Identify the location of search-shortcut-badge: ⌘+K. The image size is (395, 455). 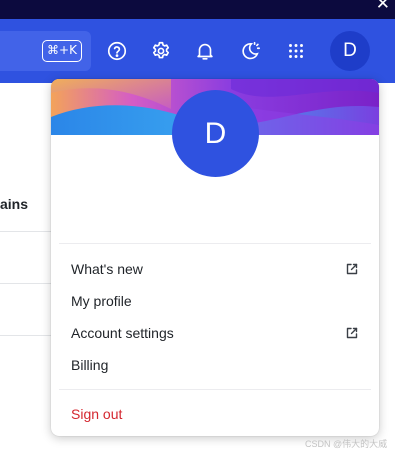
(62, 51).